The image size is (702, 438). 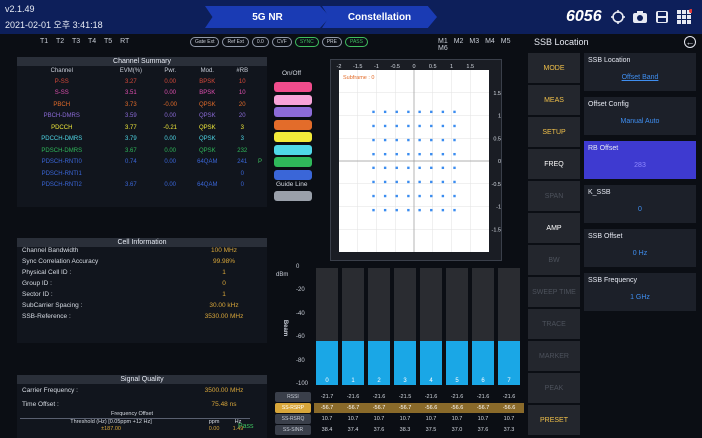 I want to click on ref-ext-pill: Ref Ext, so click(x=235, y=42).